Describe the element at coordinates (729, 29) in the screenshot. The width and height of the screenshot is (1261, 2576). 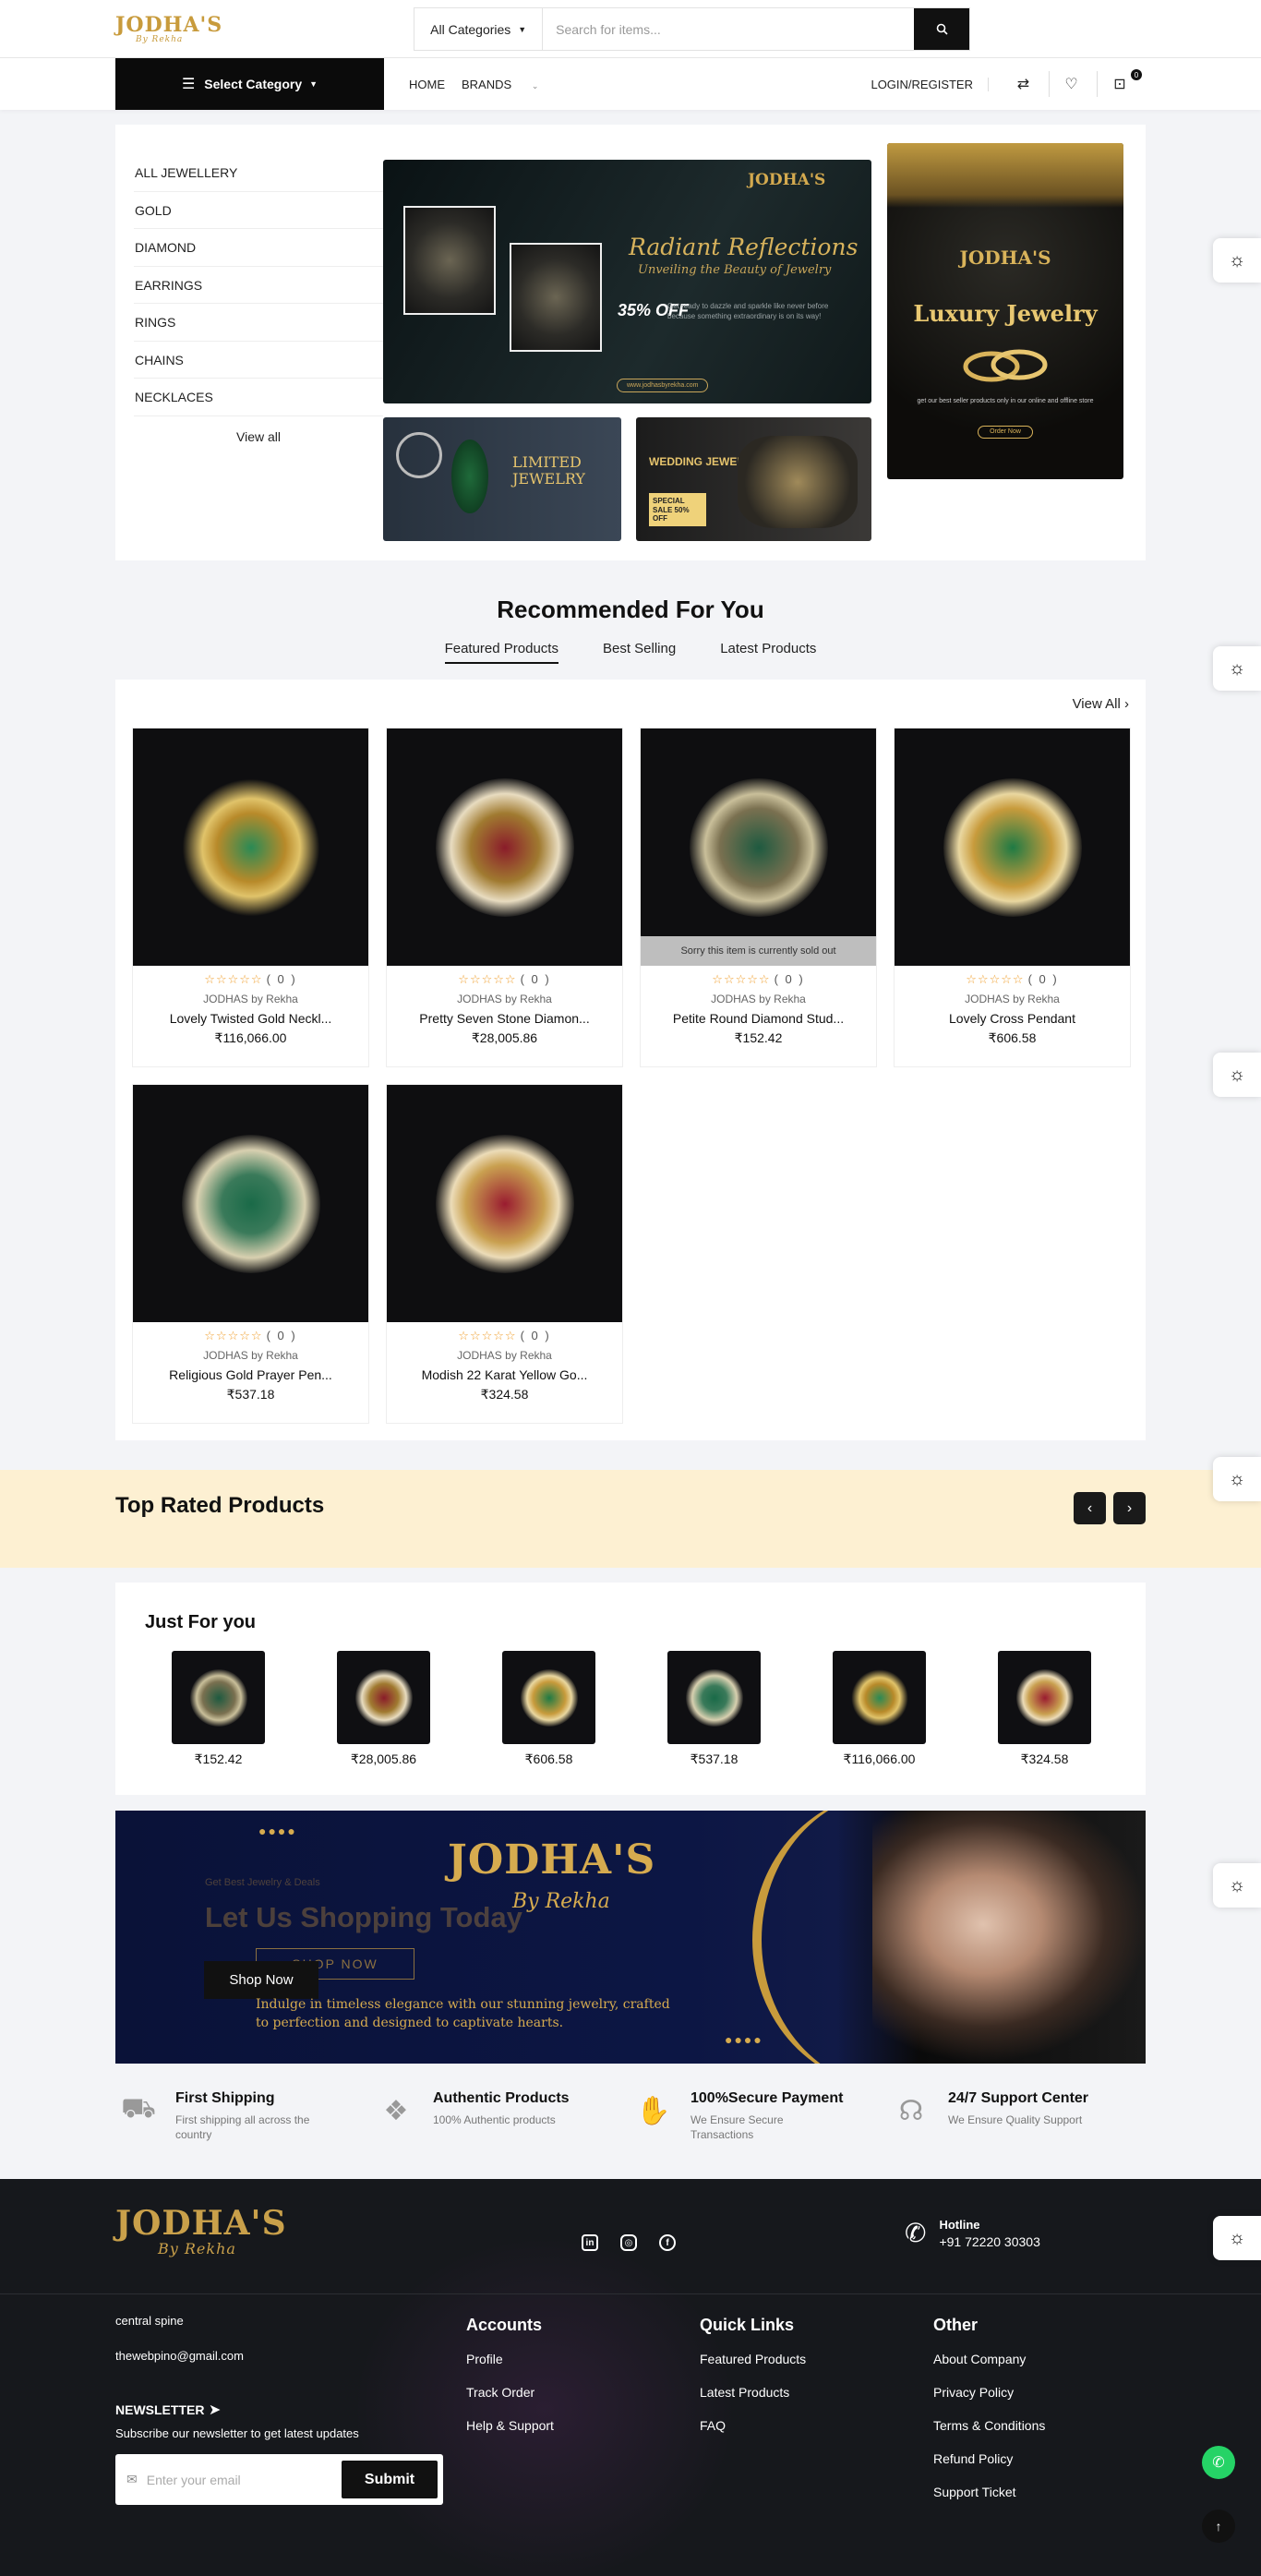
I see `search-input` at that location.